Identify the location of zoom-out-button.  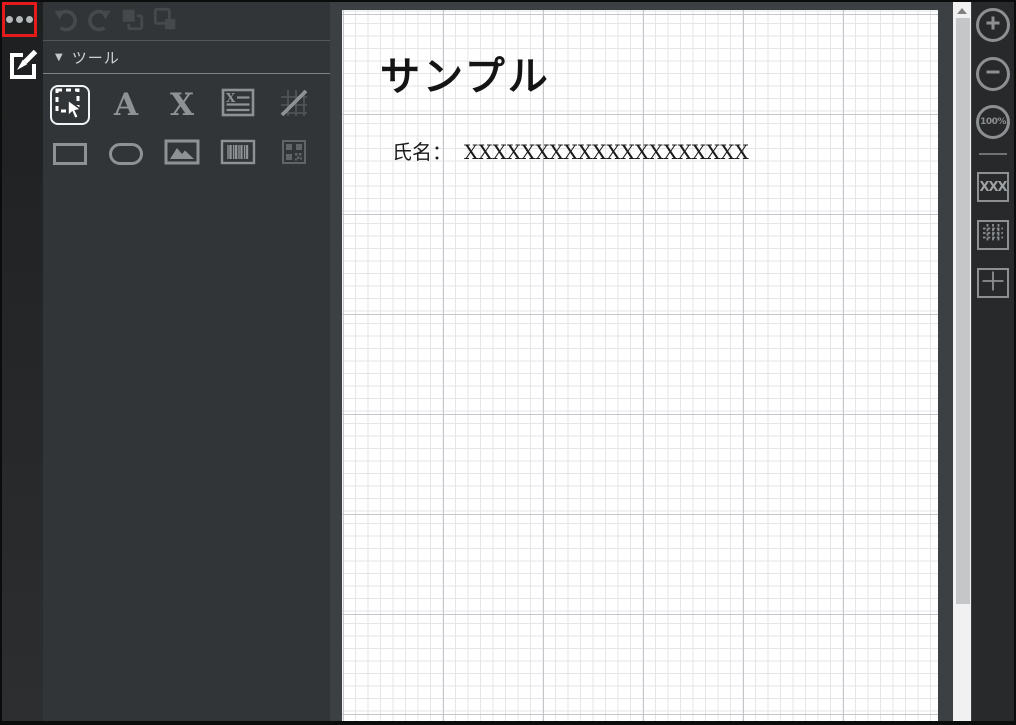
(993, 74).